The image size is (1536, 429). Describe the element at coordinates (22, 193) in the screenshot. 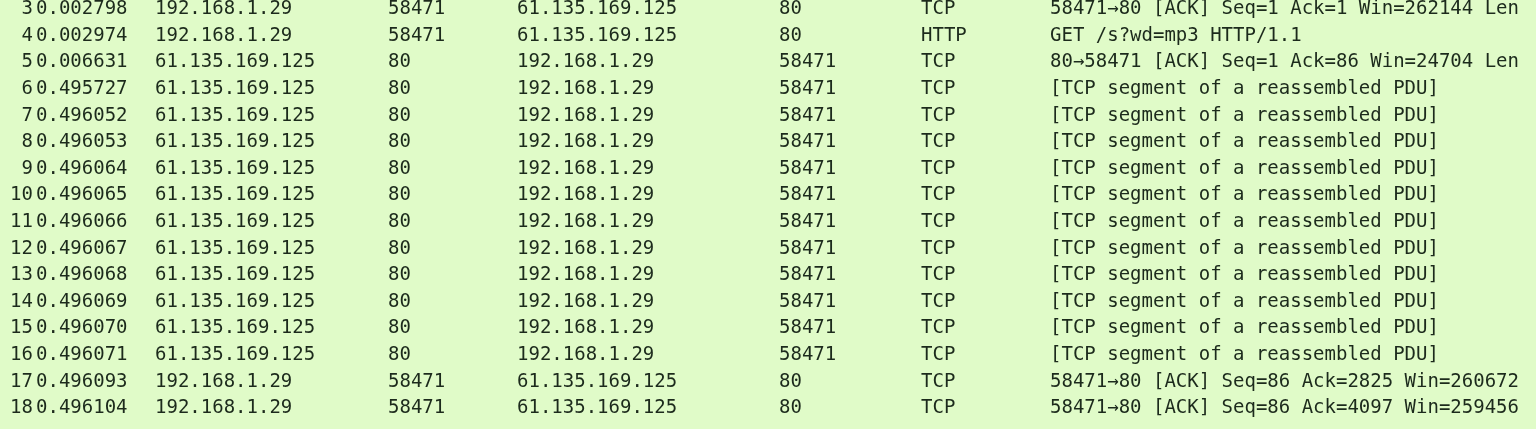

I see `packet-number: 10` at that location.